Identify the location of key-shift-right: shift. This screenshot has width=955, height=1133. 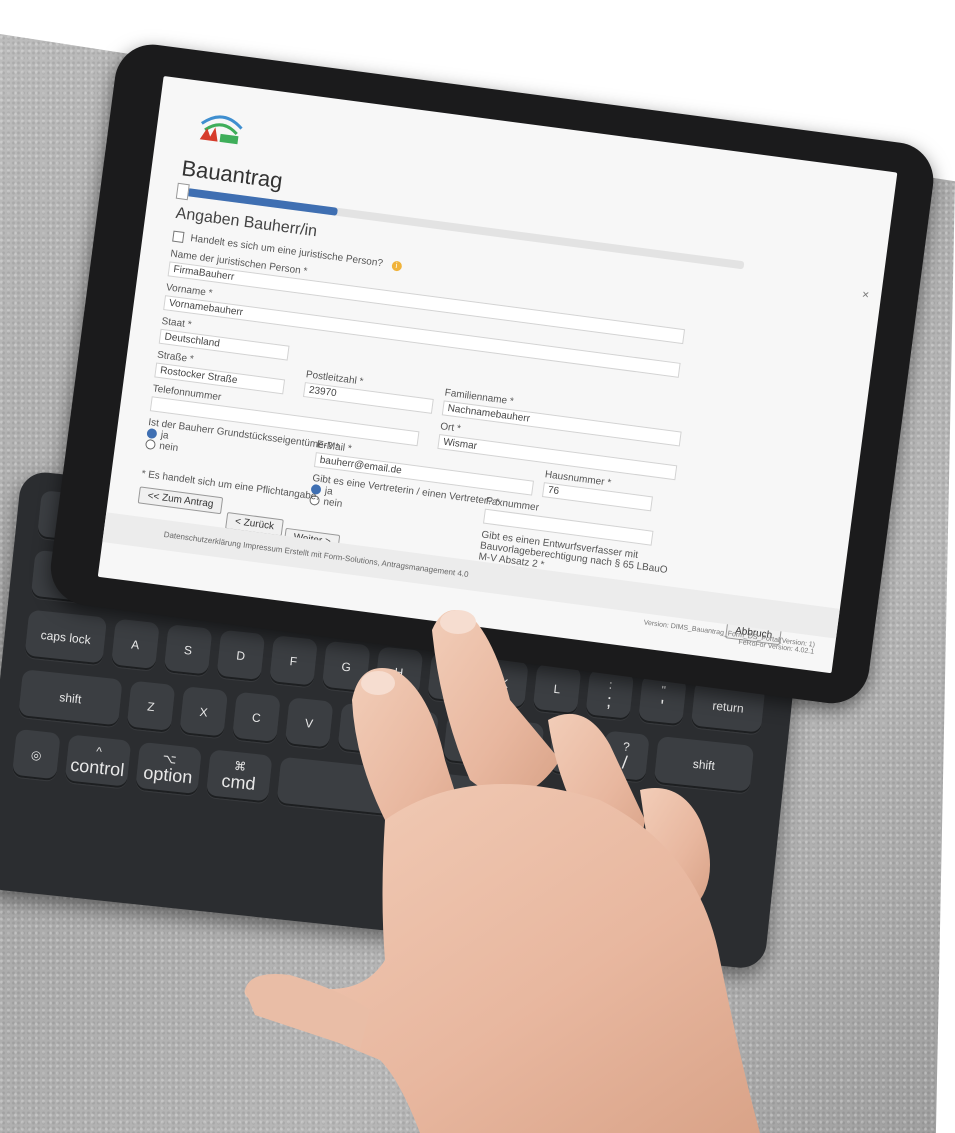
(704, 765).